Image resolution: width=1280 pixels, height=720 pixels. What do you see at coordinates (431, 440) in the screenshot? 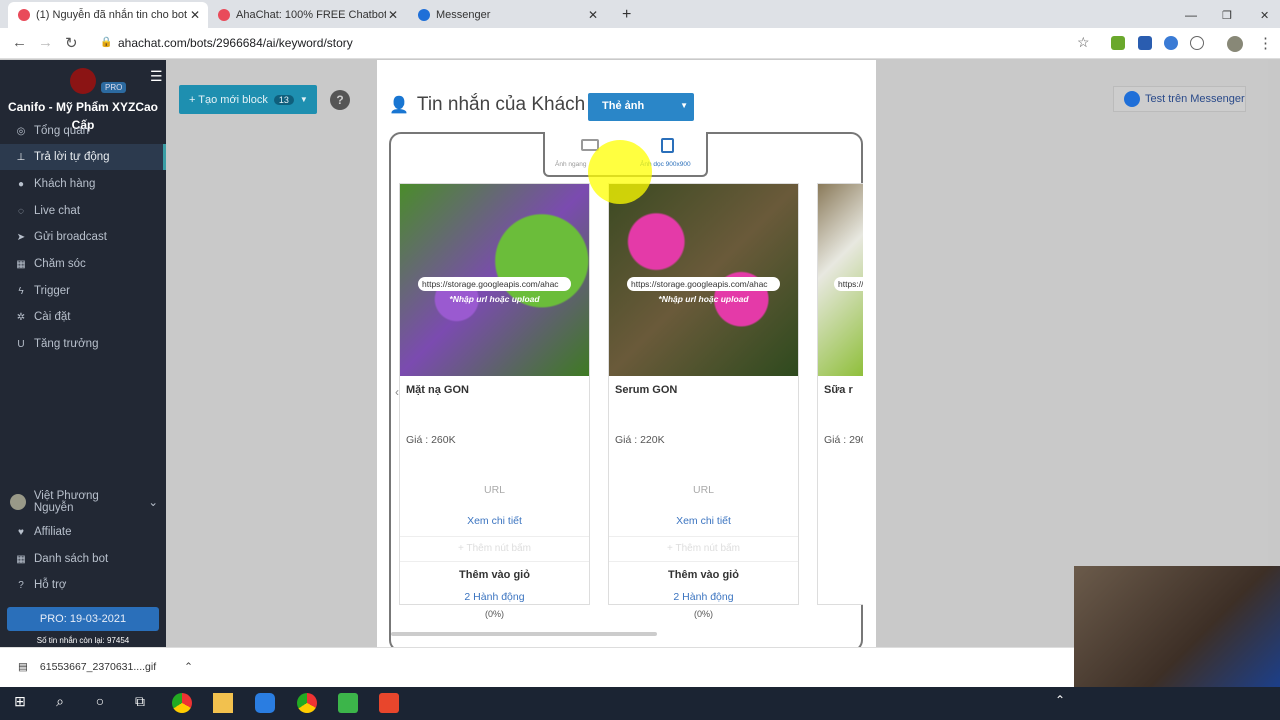
I see `card-subtitle: Giá : 260K` at bounding box center [431, 440].